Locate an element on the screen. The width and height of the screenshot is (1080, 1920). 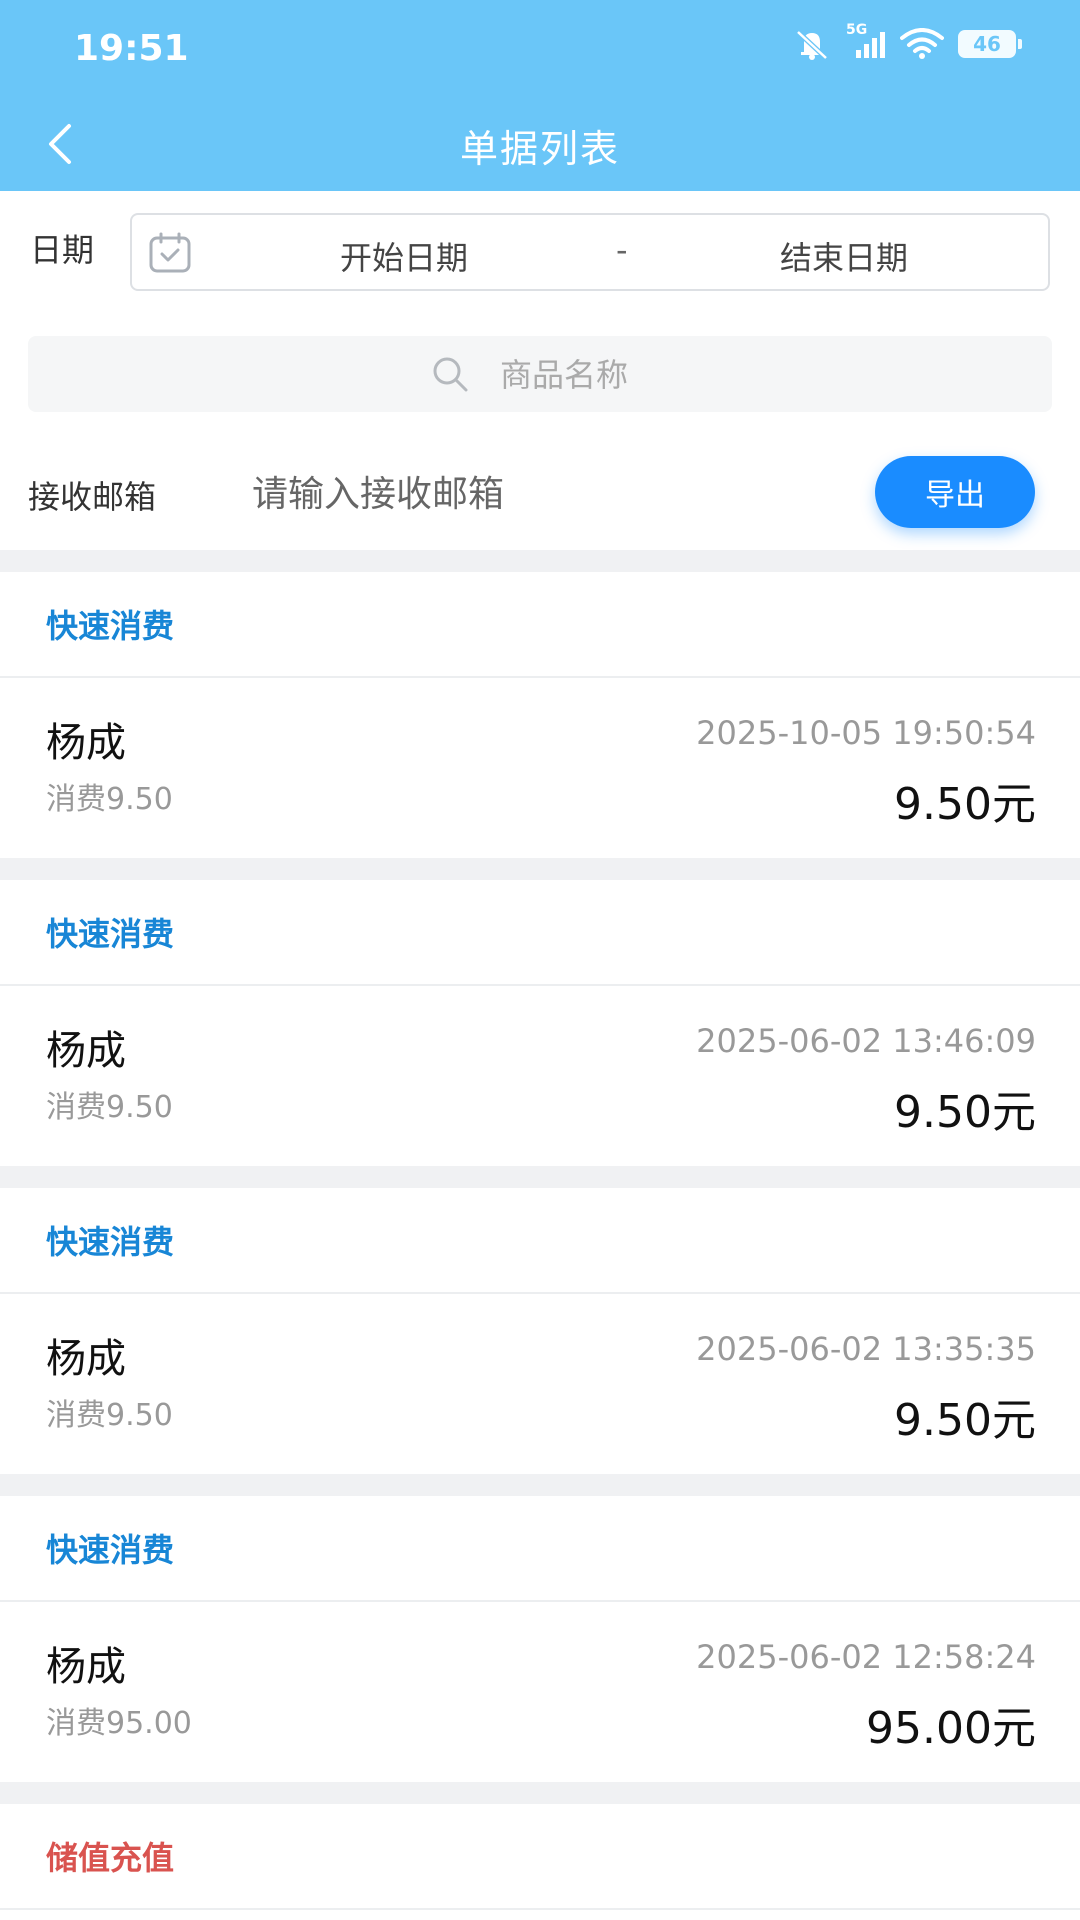
record-card: 储值充值 is located at coordinates (540, 1857).